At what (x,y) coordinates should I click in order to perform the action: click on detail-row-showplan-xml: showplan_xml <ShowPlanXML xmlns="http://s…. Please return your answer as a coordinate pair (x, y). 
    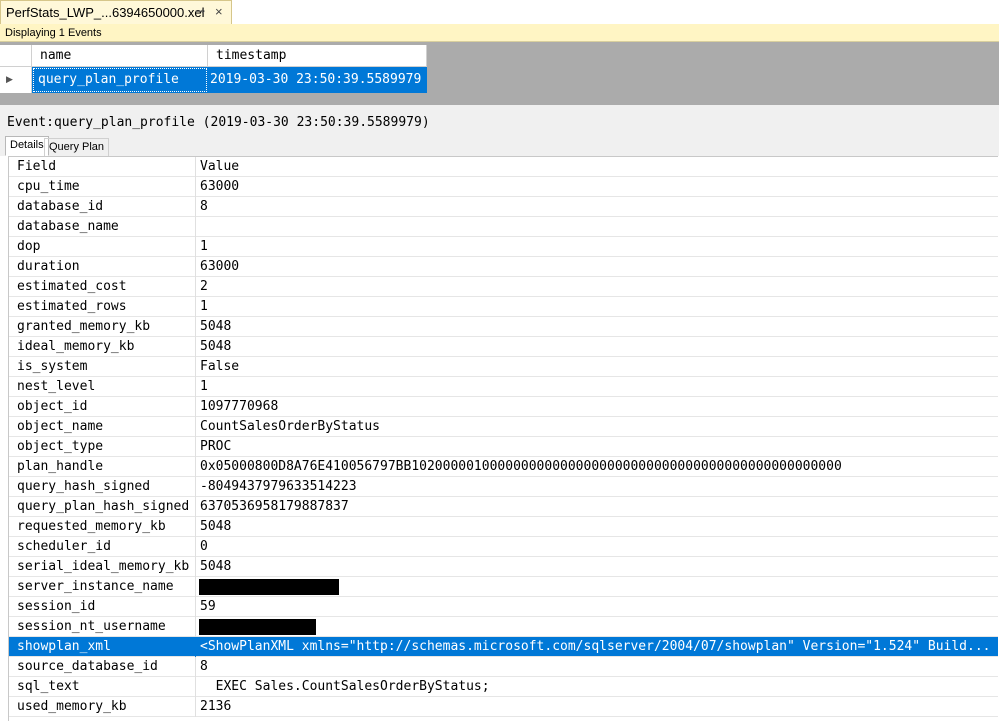
    Looking at the image, I should click on (503, 647).